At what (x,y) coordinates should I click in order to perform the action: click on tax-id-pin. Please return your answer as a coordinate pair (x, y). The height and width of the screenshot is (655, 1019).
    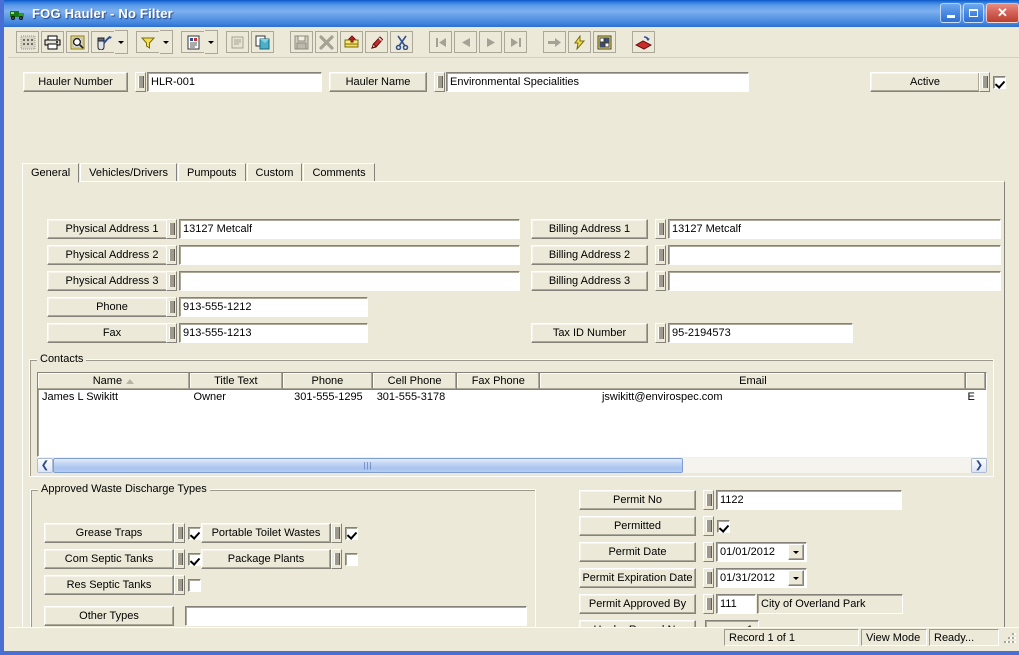
    Looking at the image, I should click on (660, 333).